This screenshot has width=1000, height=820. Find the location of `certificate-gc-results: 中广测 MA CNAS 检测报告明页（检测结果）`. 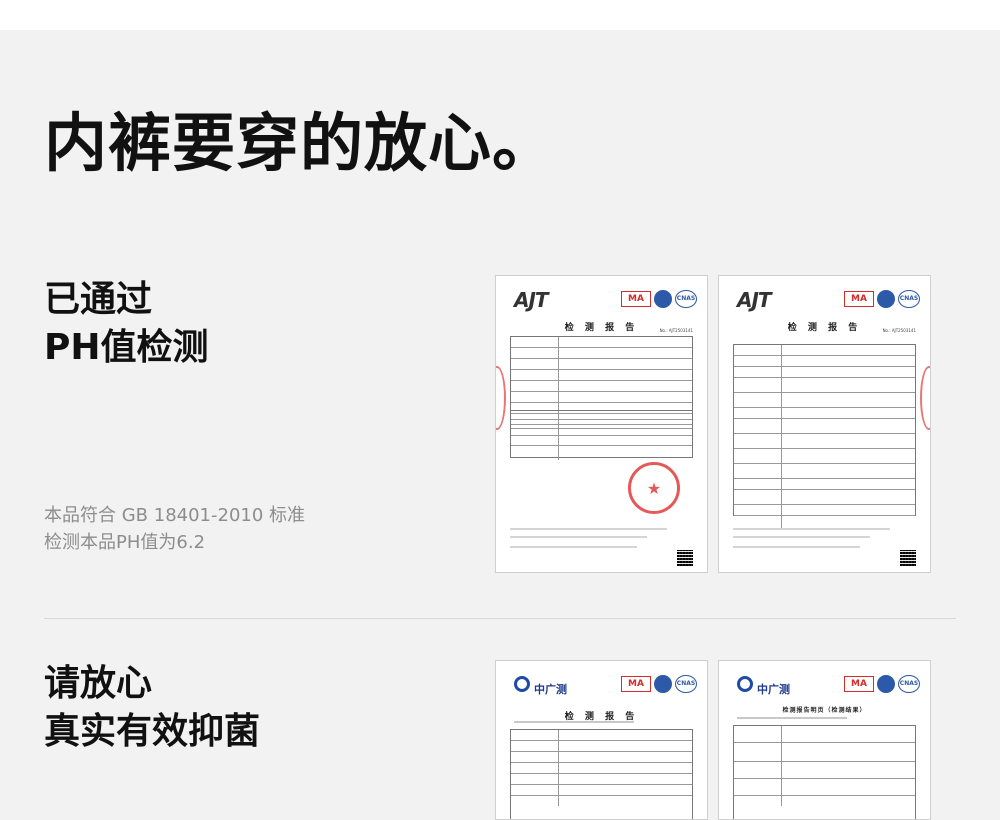

certificate-gc-results: 中广测 MA CNAS 检测报告明页（检测结果） is located at coordinates (824, 740).